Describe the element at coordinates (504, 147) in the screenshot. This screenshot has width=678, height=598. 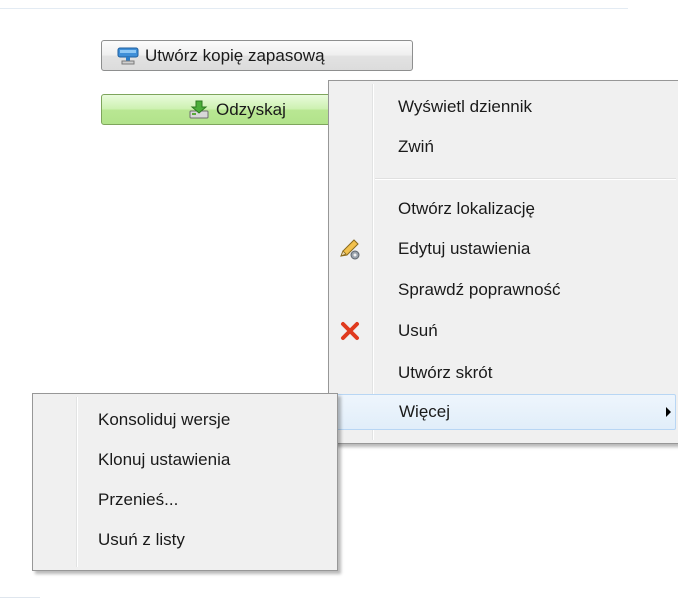
I see `menu-item-collapse: Zwiń` at that location.